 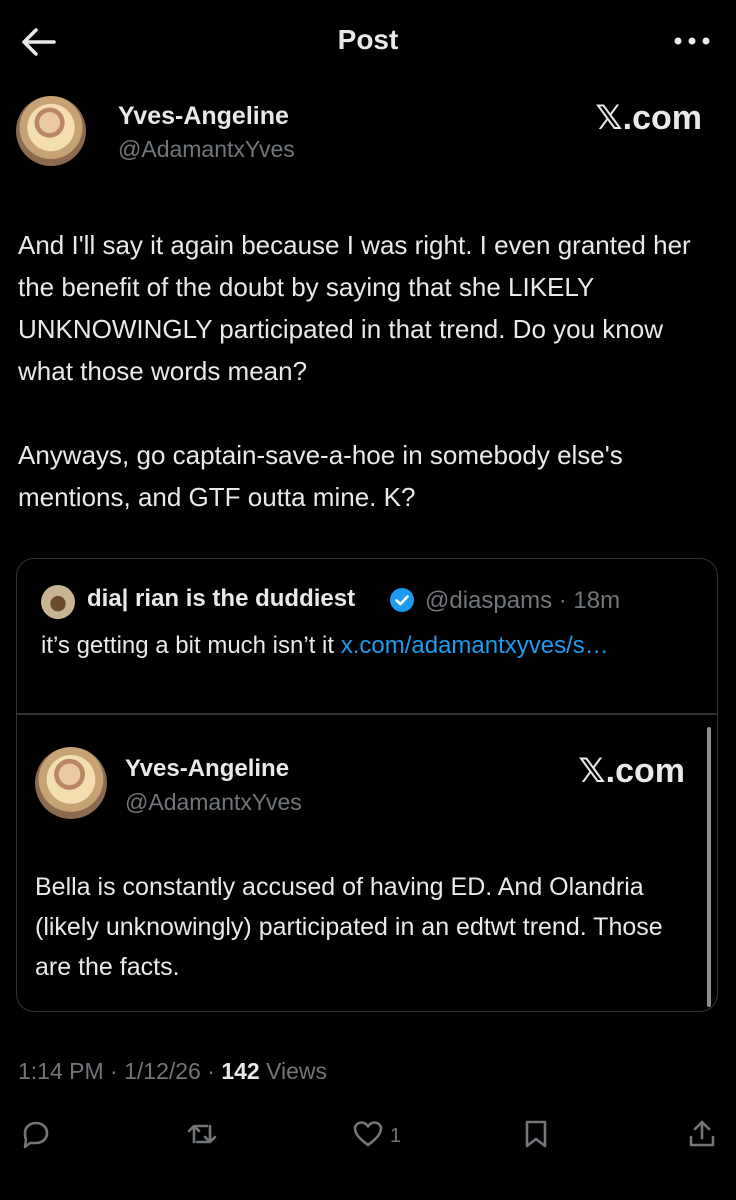 I want to click on inner-author-name: Yves-Angeline, so click(x=207, y=769).